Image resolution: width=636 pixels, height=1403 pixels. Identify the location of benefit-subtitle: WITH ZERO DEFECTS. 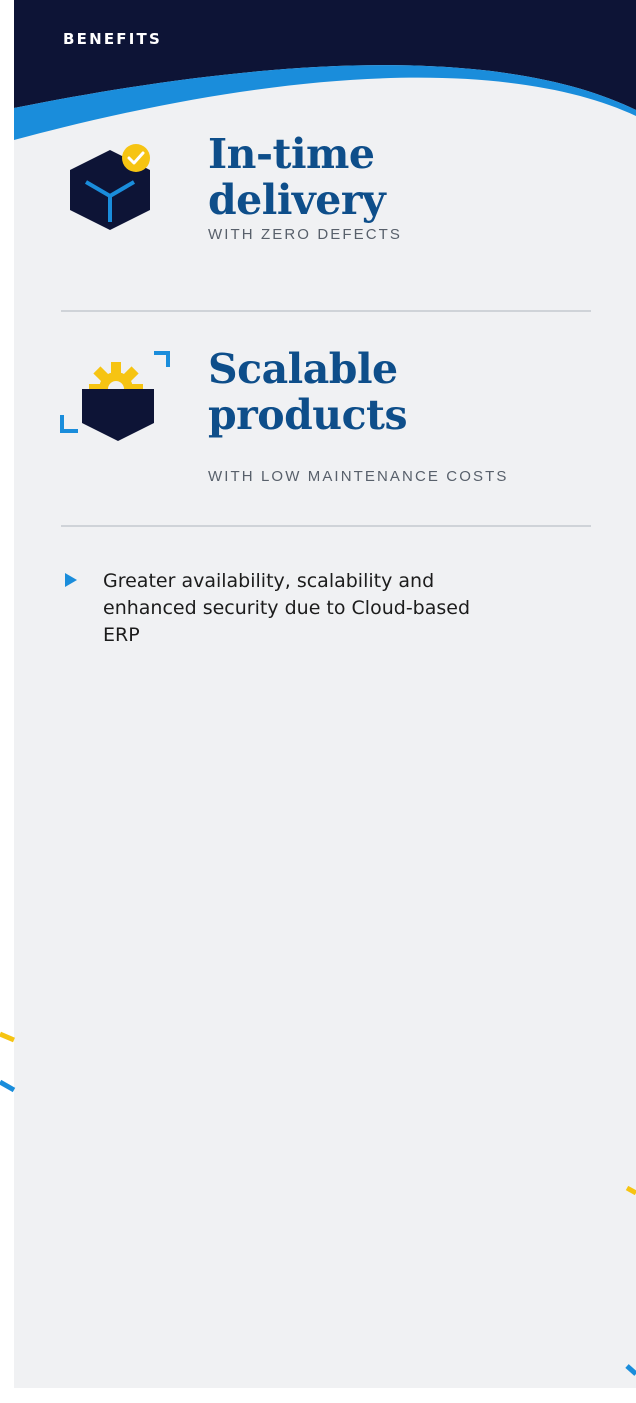
(305, 234).